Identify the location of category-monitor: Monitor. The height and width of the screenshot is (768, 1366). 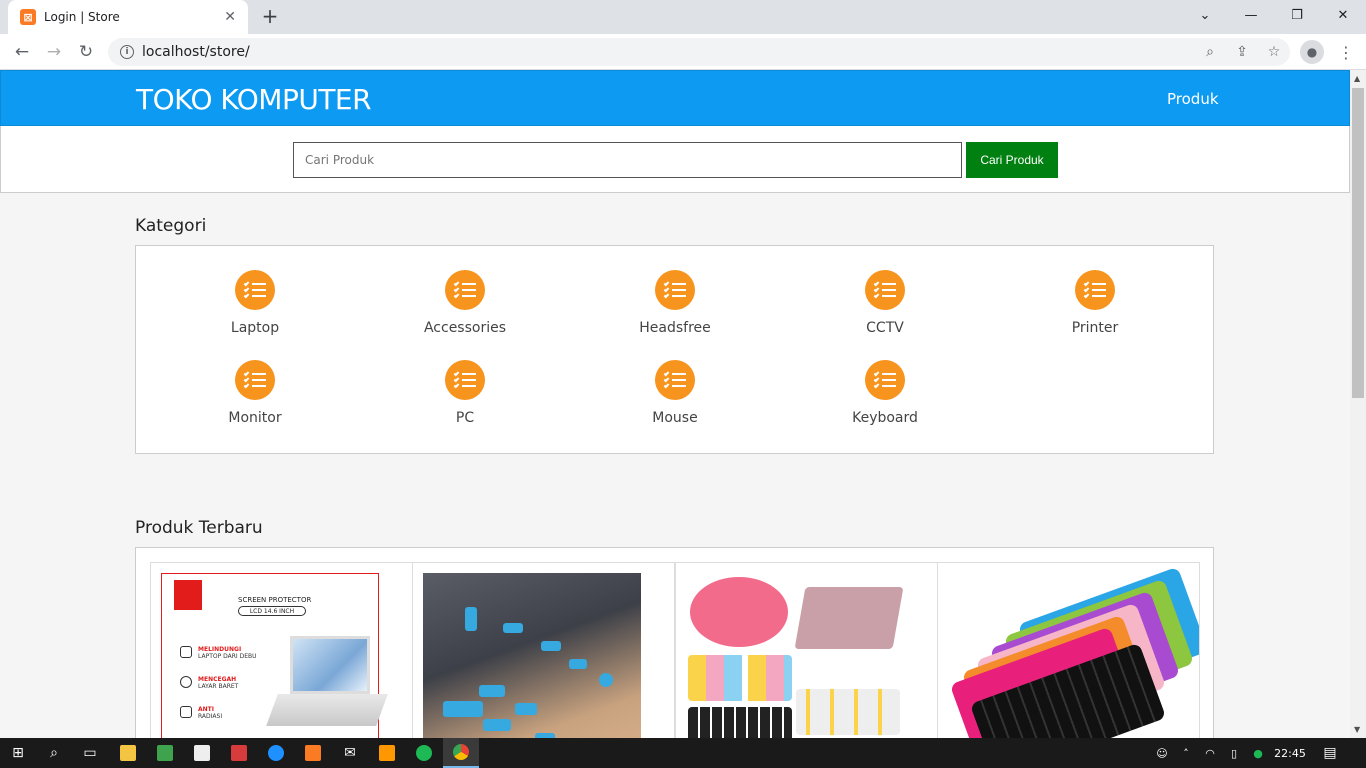
(255, 393).